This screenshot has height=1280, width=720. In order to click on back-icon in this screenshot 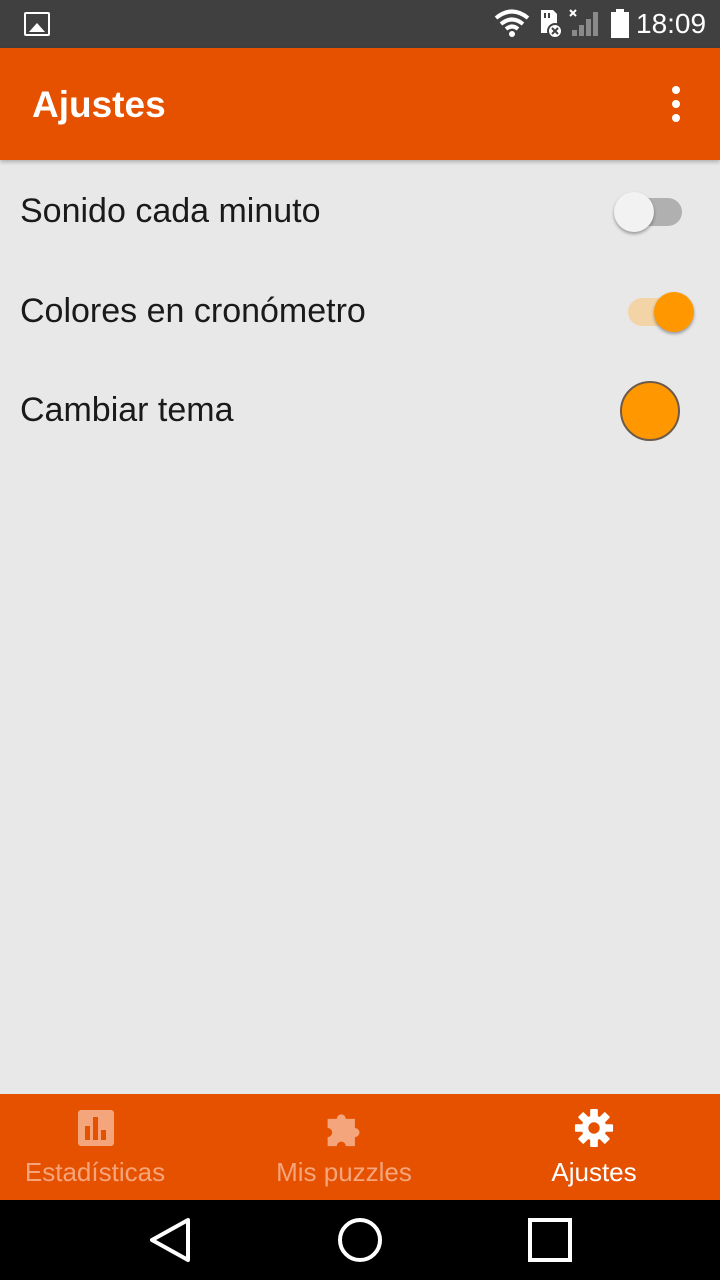, I will do `click(170, 1240)`.